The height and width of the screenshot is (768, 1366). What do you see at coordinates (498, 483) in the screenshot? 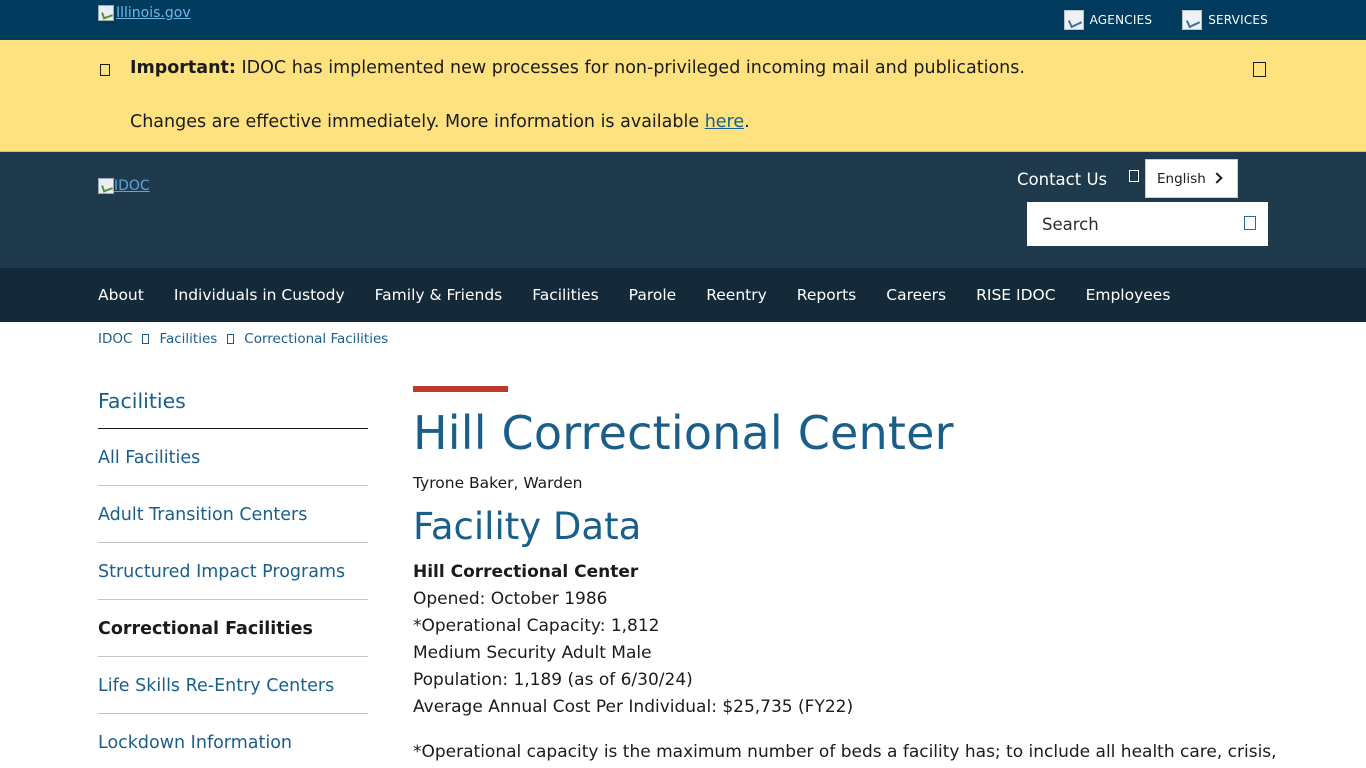
I see `warden-name: Tyrone Baker, Warden` at bounding box center [498, 483].